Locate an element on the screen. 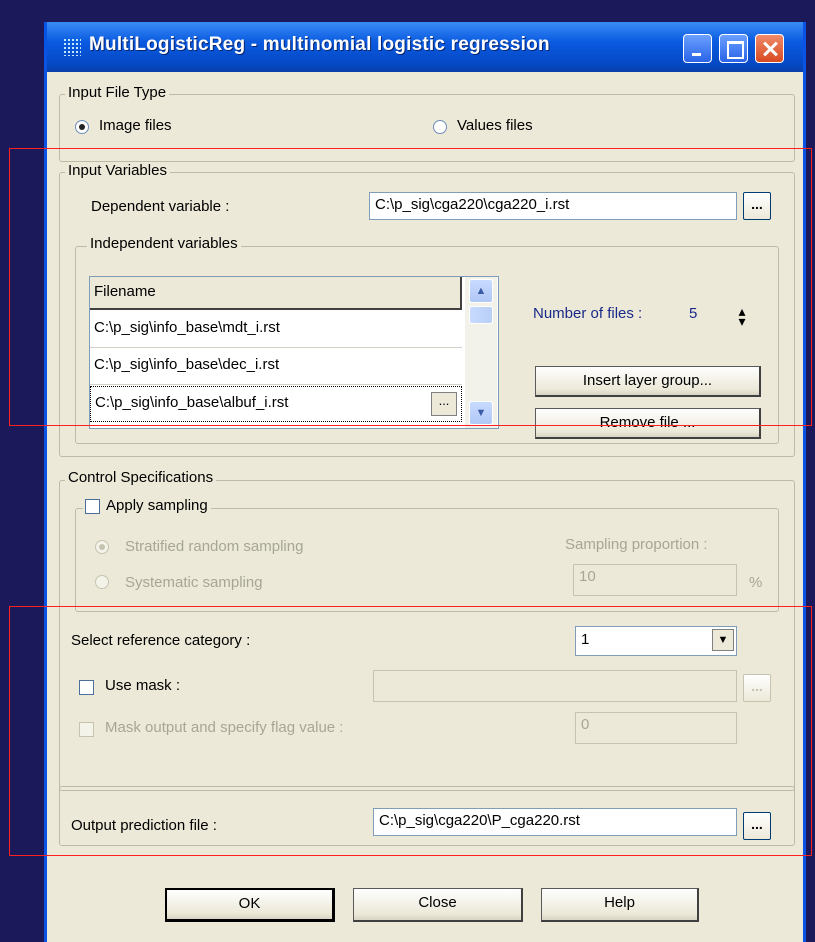 This screenshot has height=942, width=815. maximize-icon is located at coordinates (733, 48).